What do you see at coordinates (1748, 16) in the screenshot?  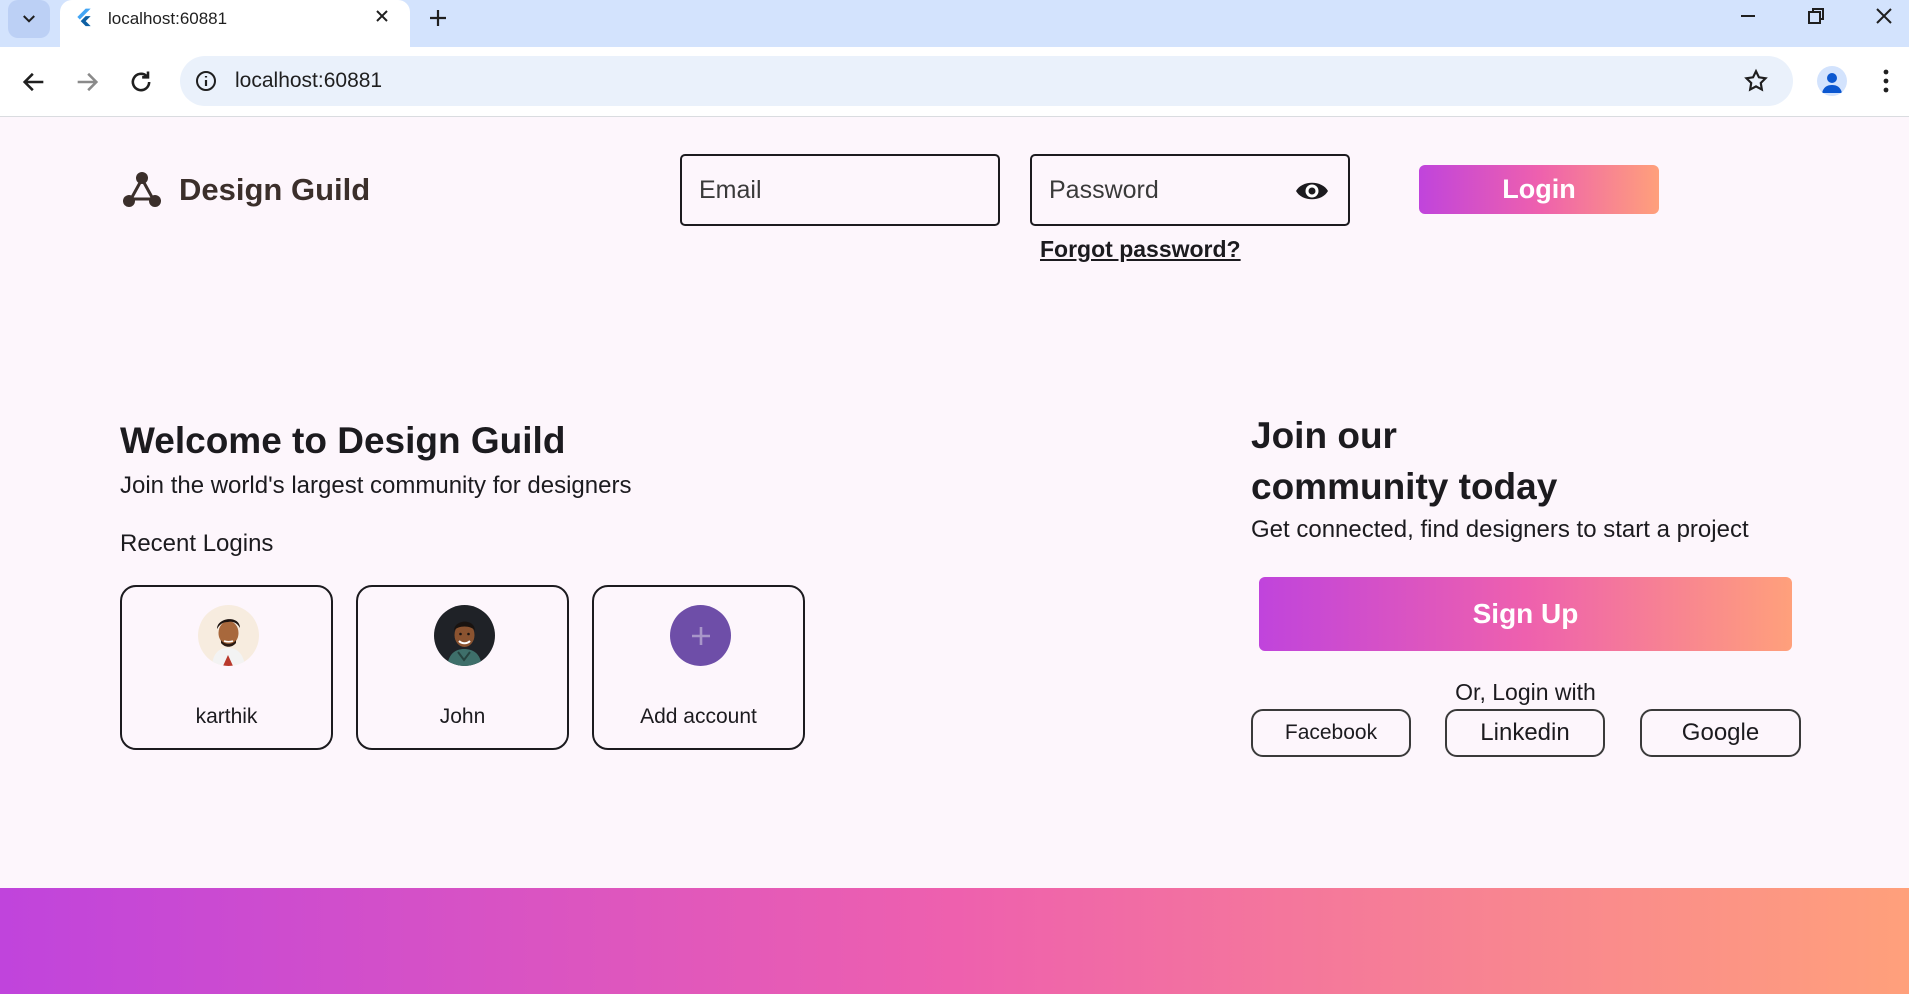 I see `minimize-icon` at bounding box center [1748, 16].